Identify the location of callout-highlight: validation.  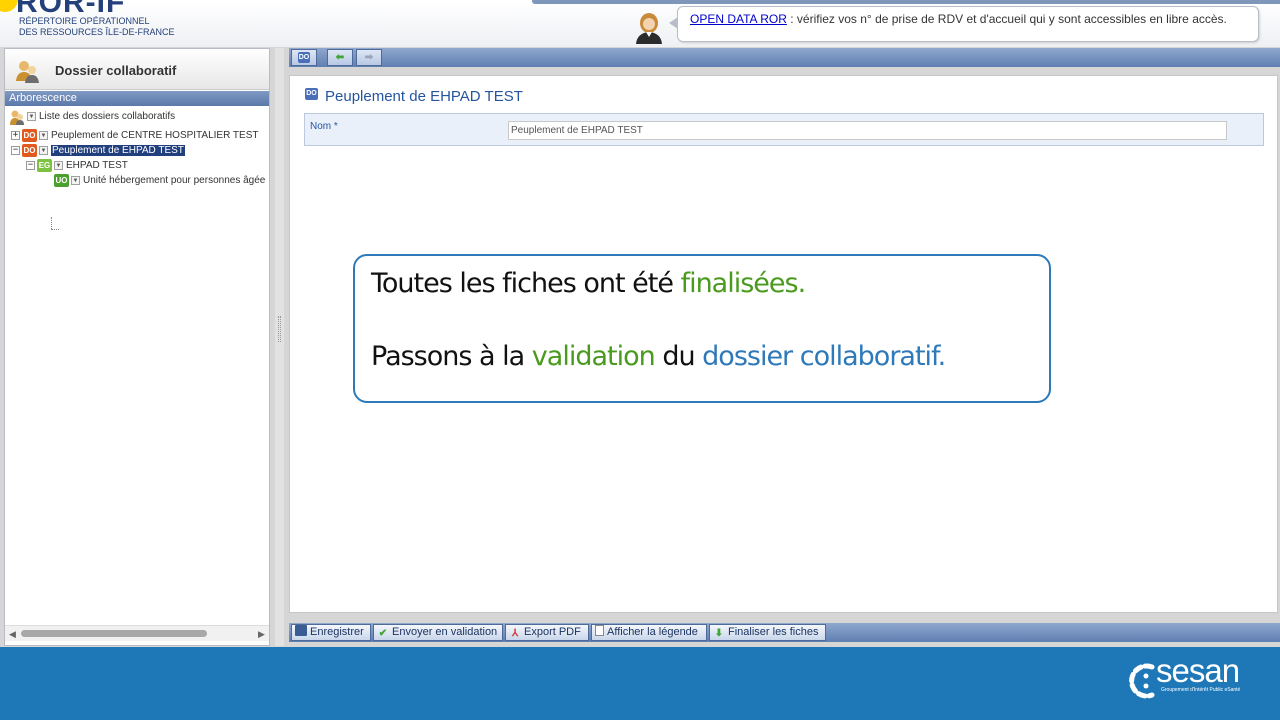
(593, 356).